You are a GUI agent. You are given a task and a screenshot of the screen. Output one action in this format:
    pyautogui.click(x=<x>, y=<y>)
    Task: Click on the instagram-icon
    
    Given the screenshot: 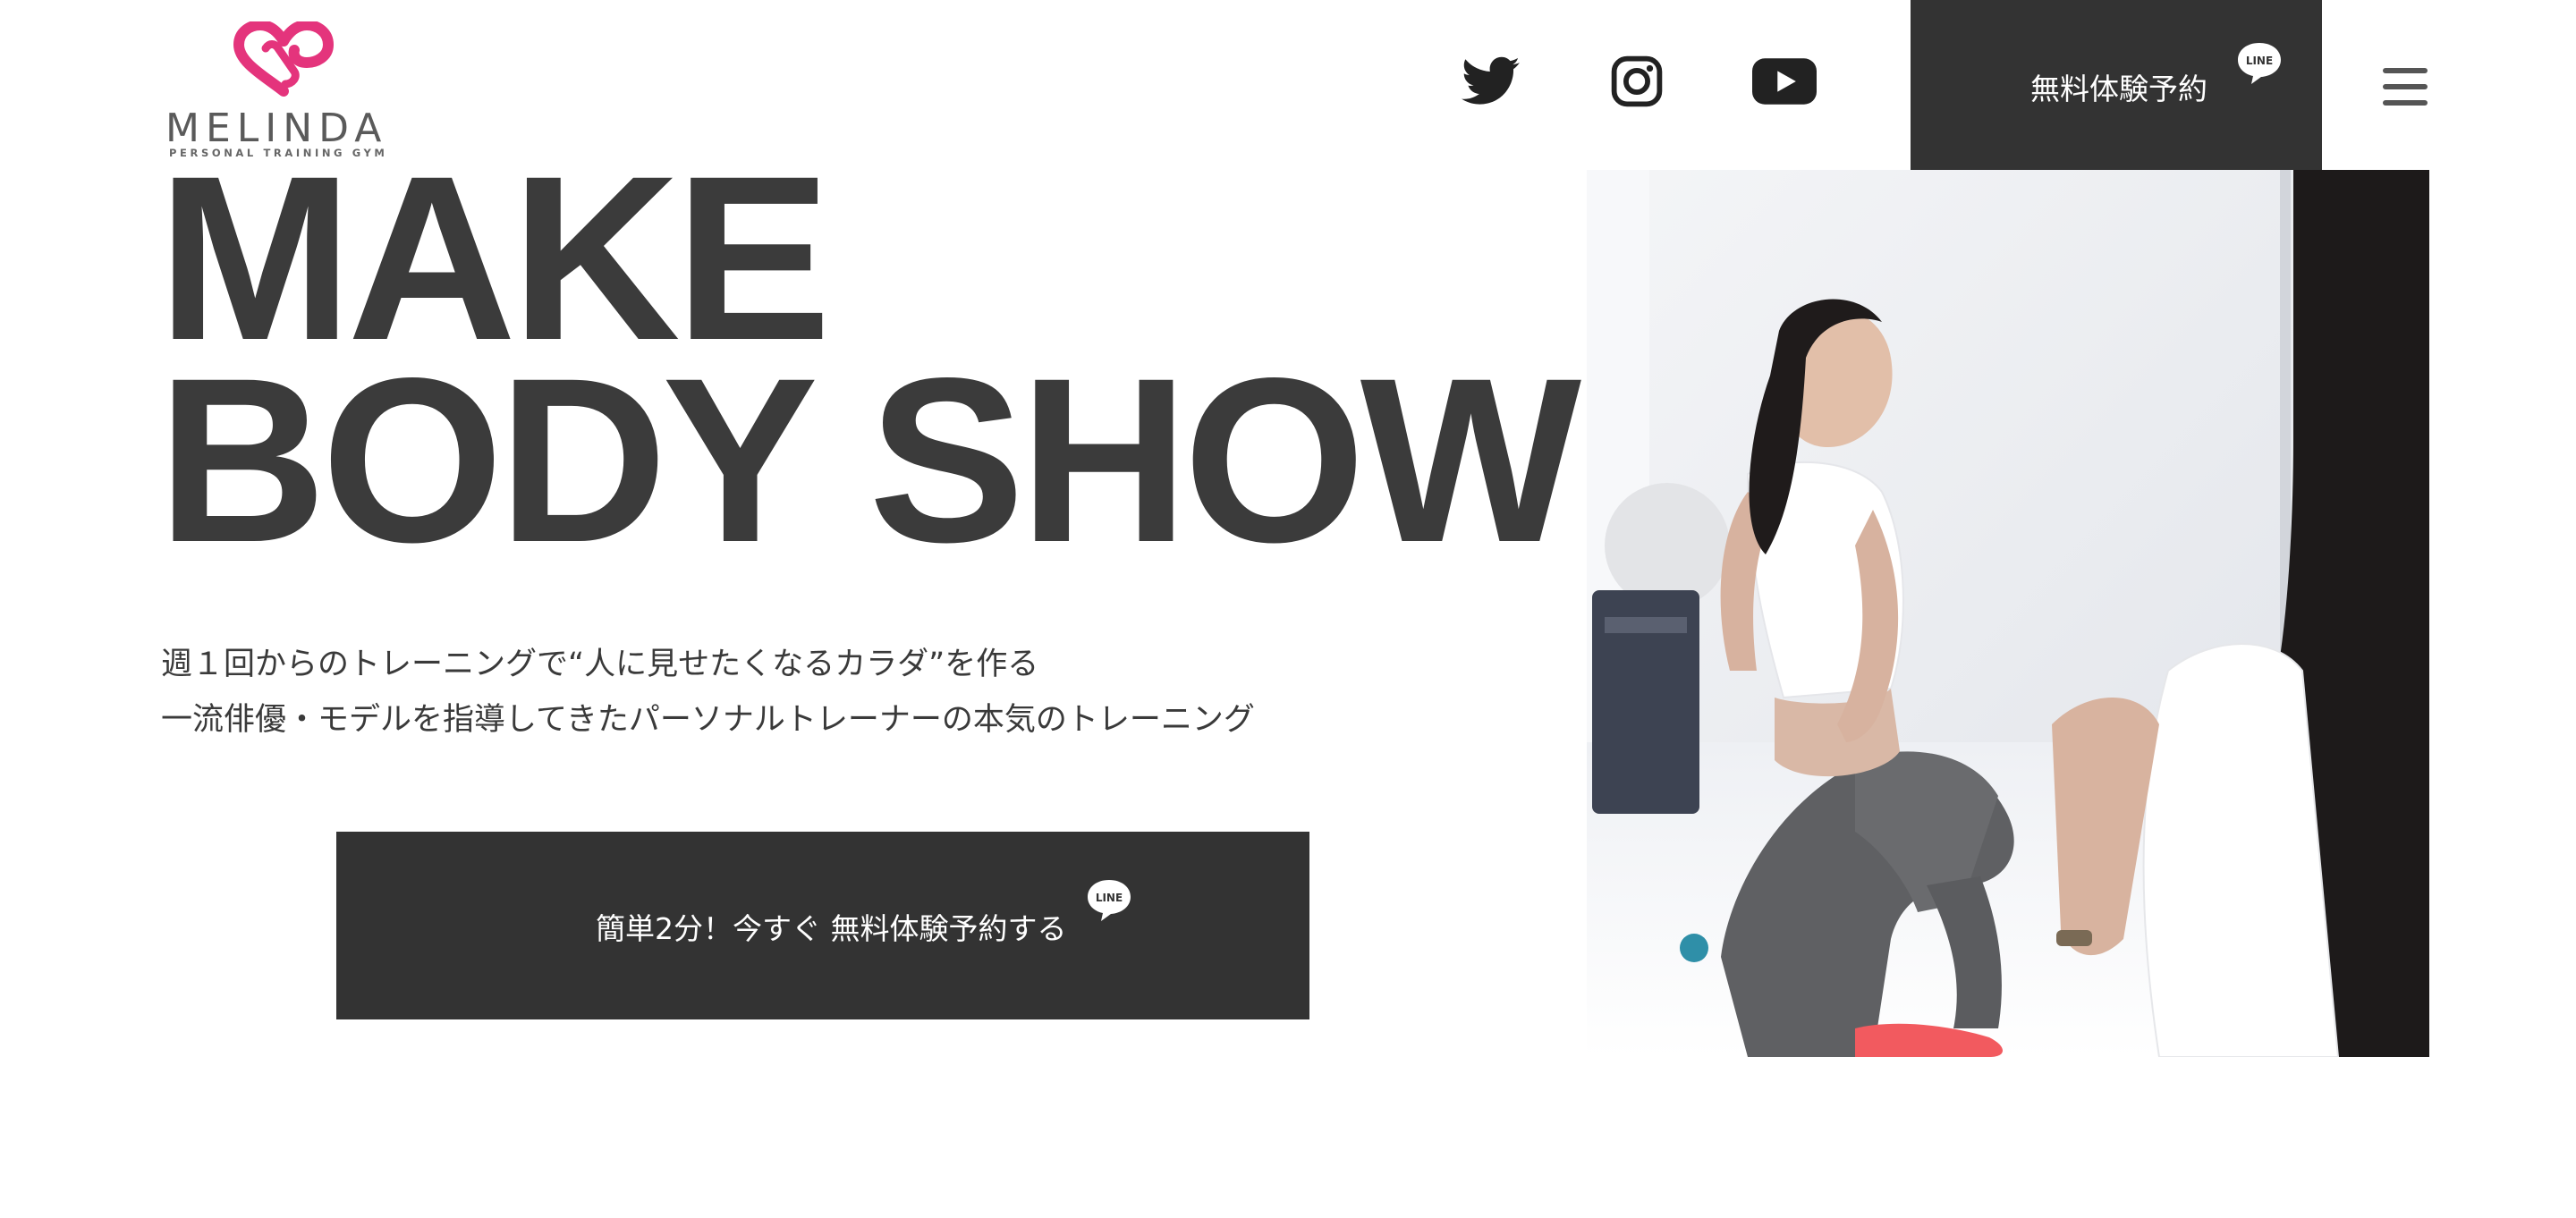 What is the action you would take?
    pyautogui.click(x=1637, y=81)
    